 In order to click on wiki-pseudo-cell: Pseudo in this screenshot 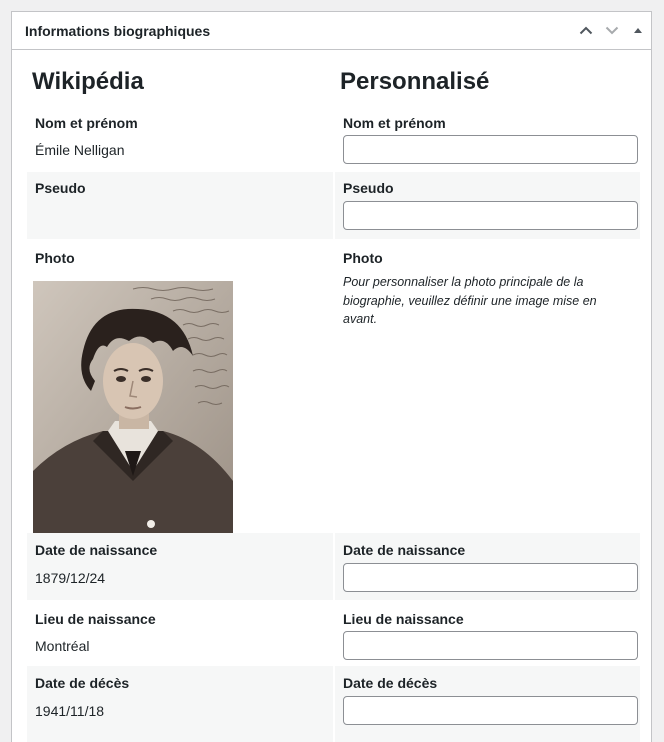, I will do `click(180, 205)`.